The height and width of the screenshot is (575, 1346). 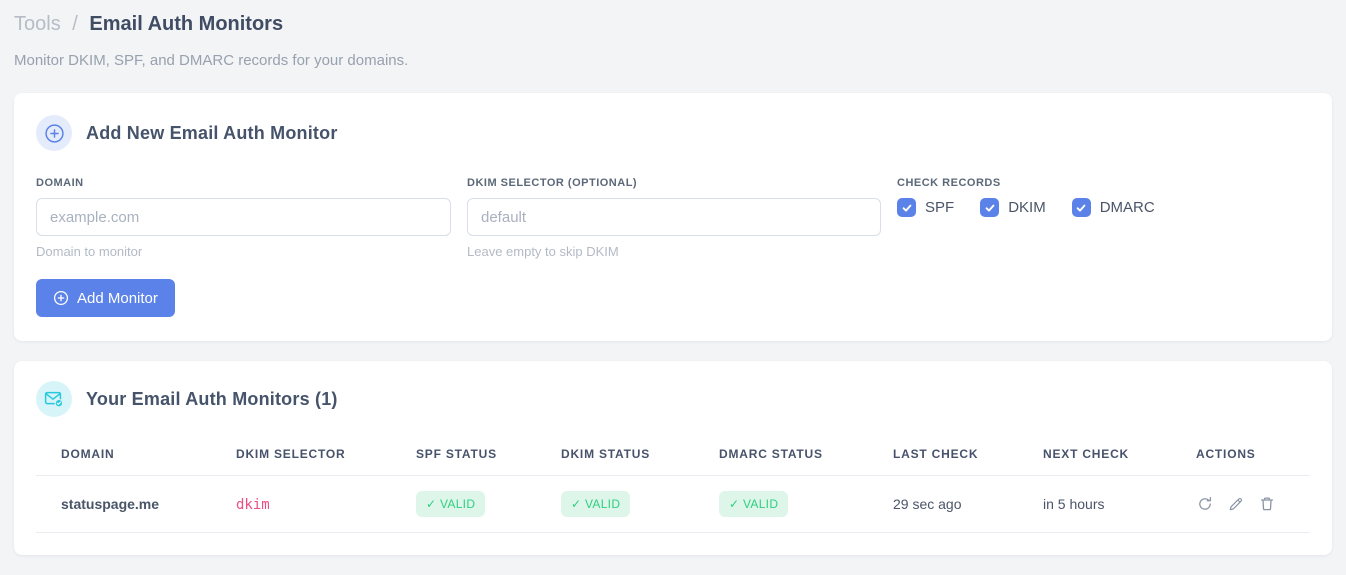 I want to click on dmarc-status-badge: ✓ VALID, so click(x=754, y=504).